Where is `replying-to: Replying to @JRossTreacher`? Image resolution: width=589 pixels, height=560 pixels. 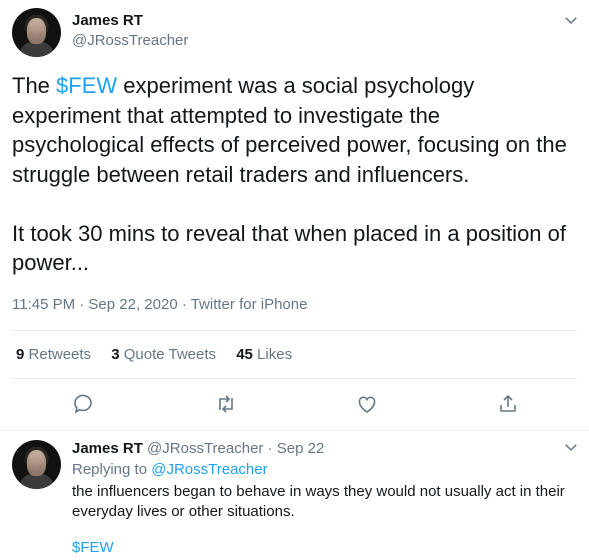 replying-to: Replying to @JRossTreacher is located at coordinates (170, 469).